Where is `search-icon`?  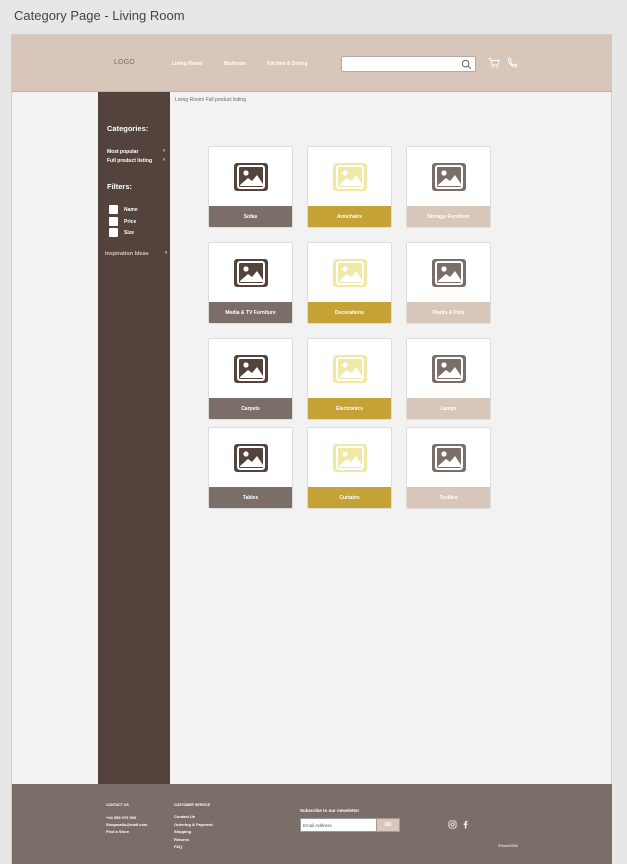
search-icon is located at coordinates (466, 64).